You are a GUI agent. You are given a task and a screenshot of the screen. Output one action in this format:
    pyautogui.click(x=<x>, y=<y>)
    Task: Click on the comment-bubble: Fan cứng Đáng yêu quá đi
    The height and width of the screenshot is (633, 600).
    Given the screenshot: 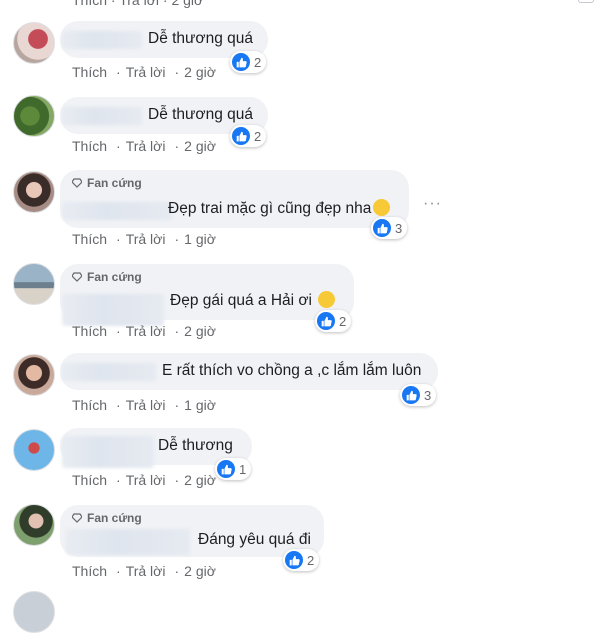 What is the action you would take?
    pyautogui.click(x=192, y=531)
    